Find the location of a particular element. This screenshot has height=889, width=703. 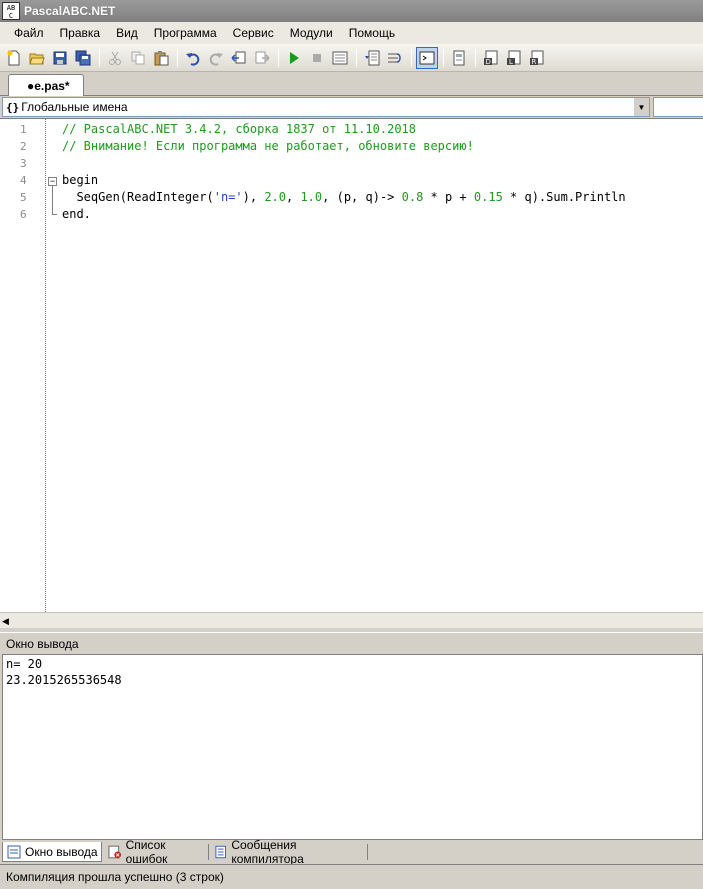

menu-modules: Модули is located at coordinates (311, 33).